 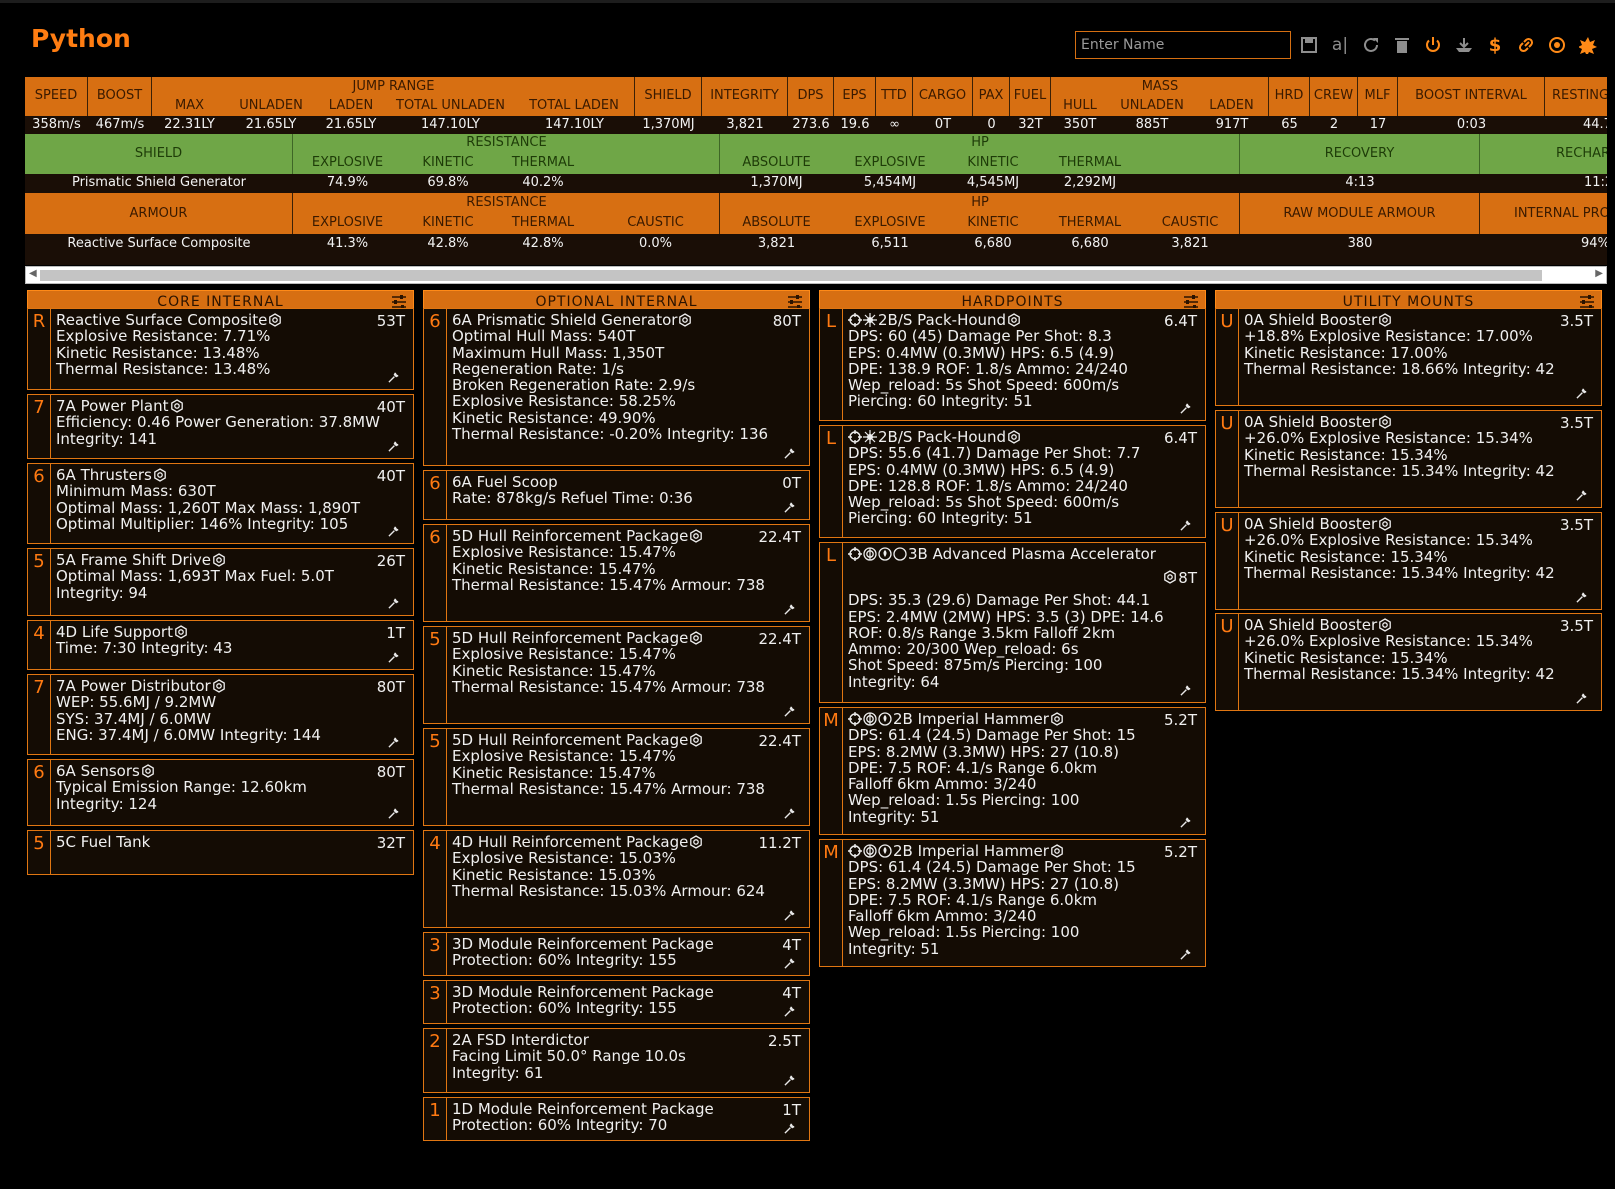 I want to click on col-fuel: FUEL, so click(x=1030, y=96).